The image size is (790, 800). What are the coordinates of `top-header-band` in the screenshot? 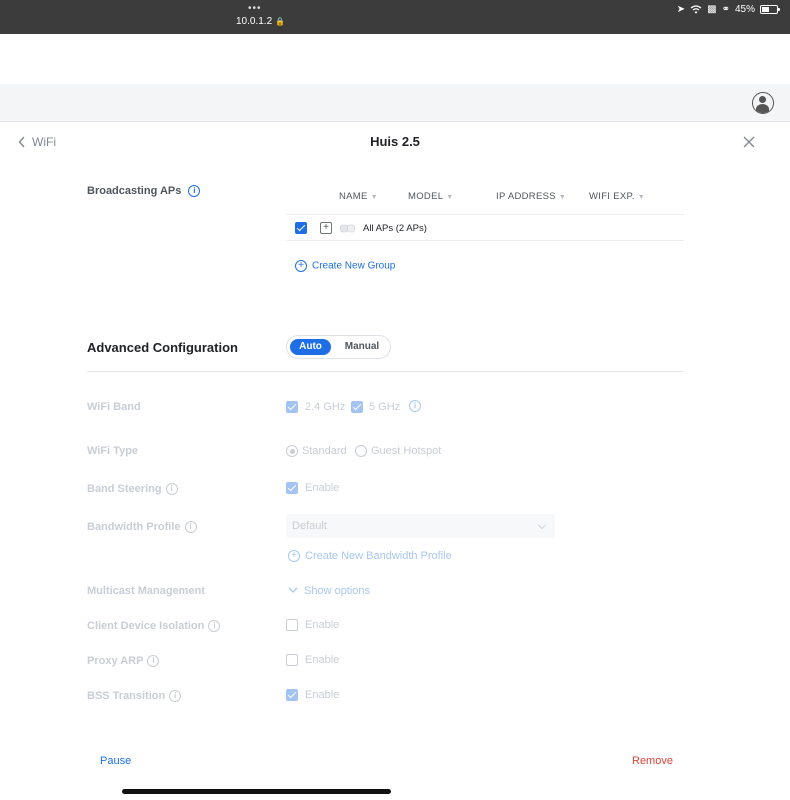 It's located at (395, 103).